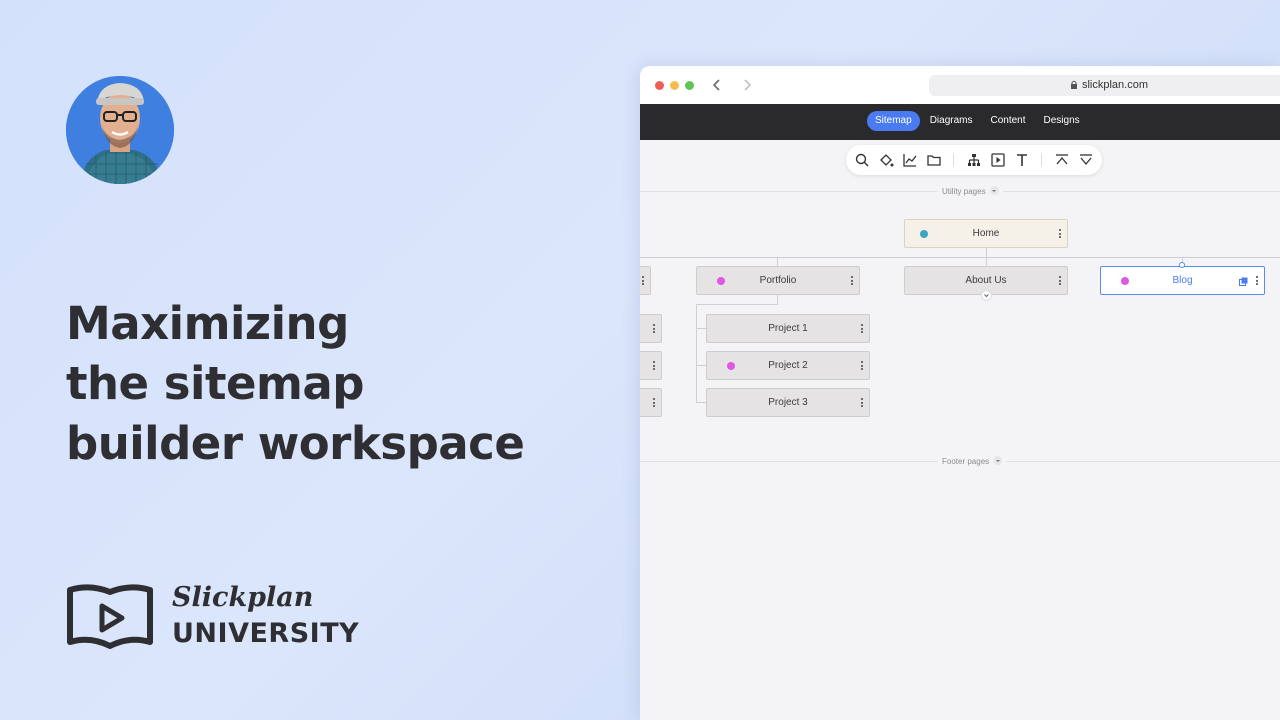 This screenshot has height=720, width=1280. I want to click on node-label: Project 3, so click(788, 402).